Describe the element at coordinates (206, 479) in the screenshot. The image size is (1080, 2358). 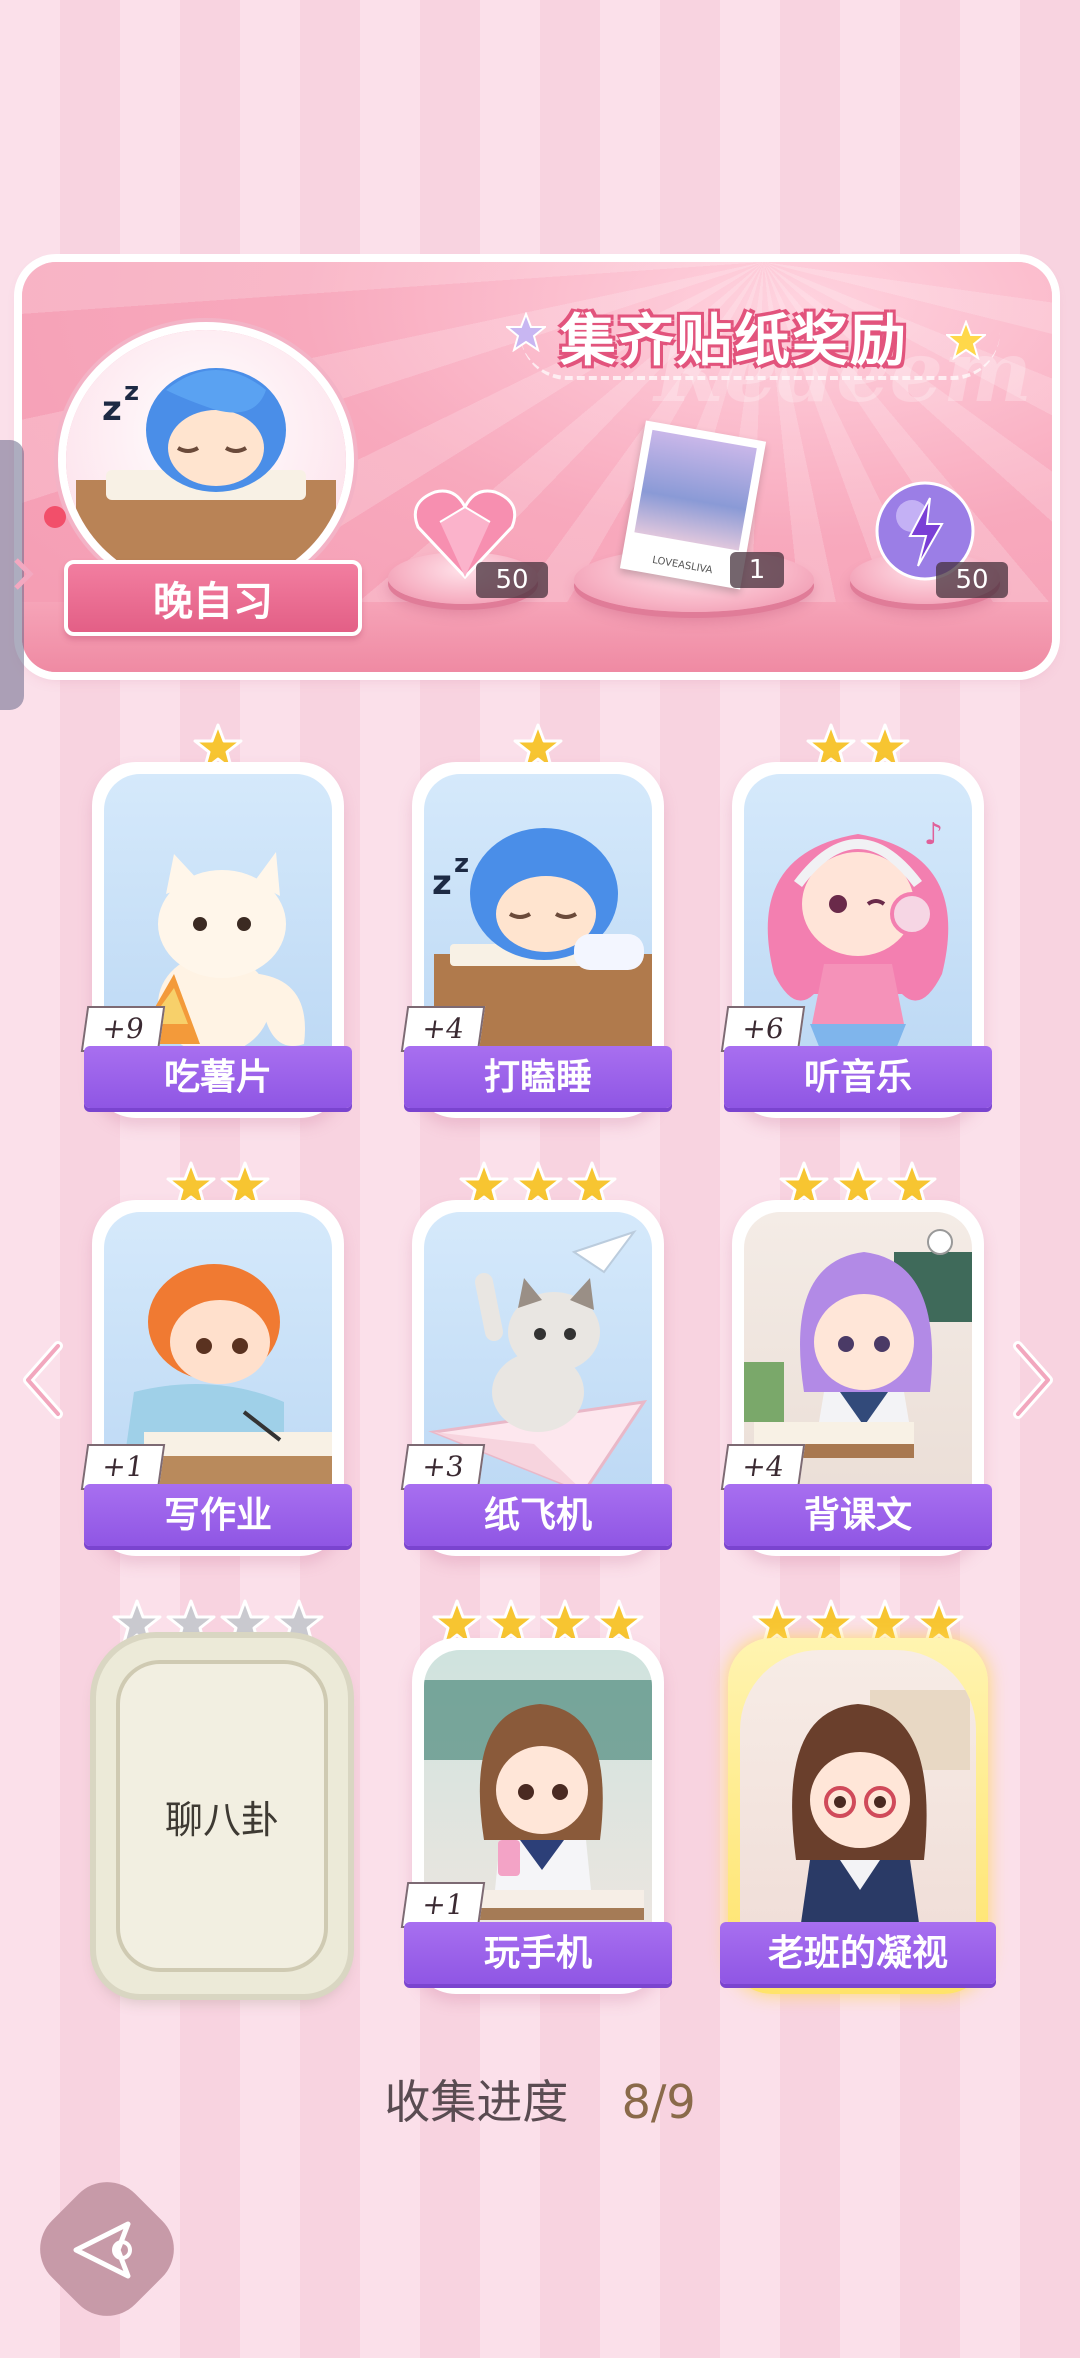
I see `sleeping-boy-illustration: z z` at that location.